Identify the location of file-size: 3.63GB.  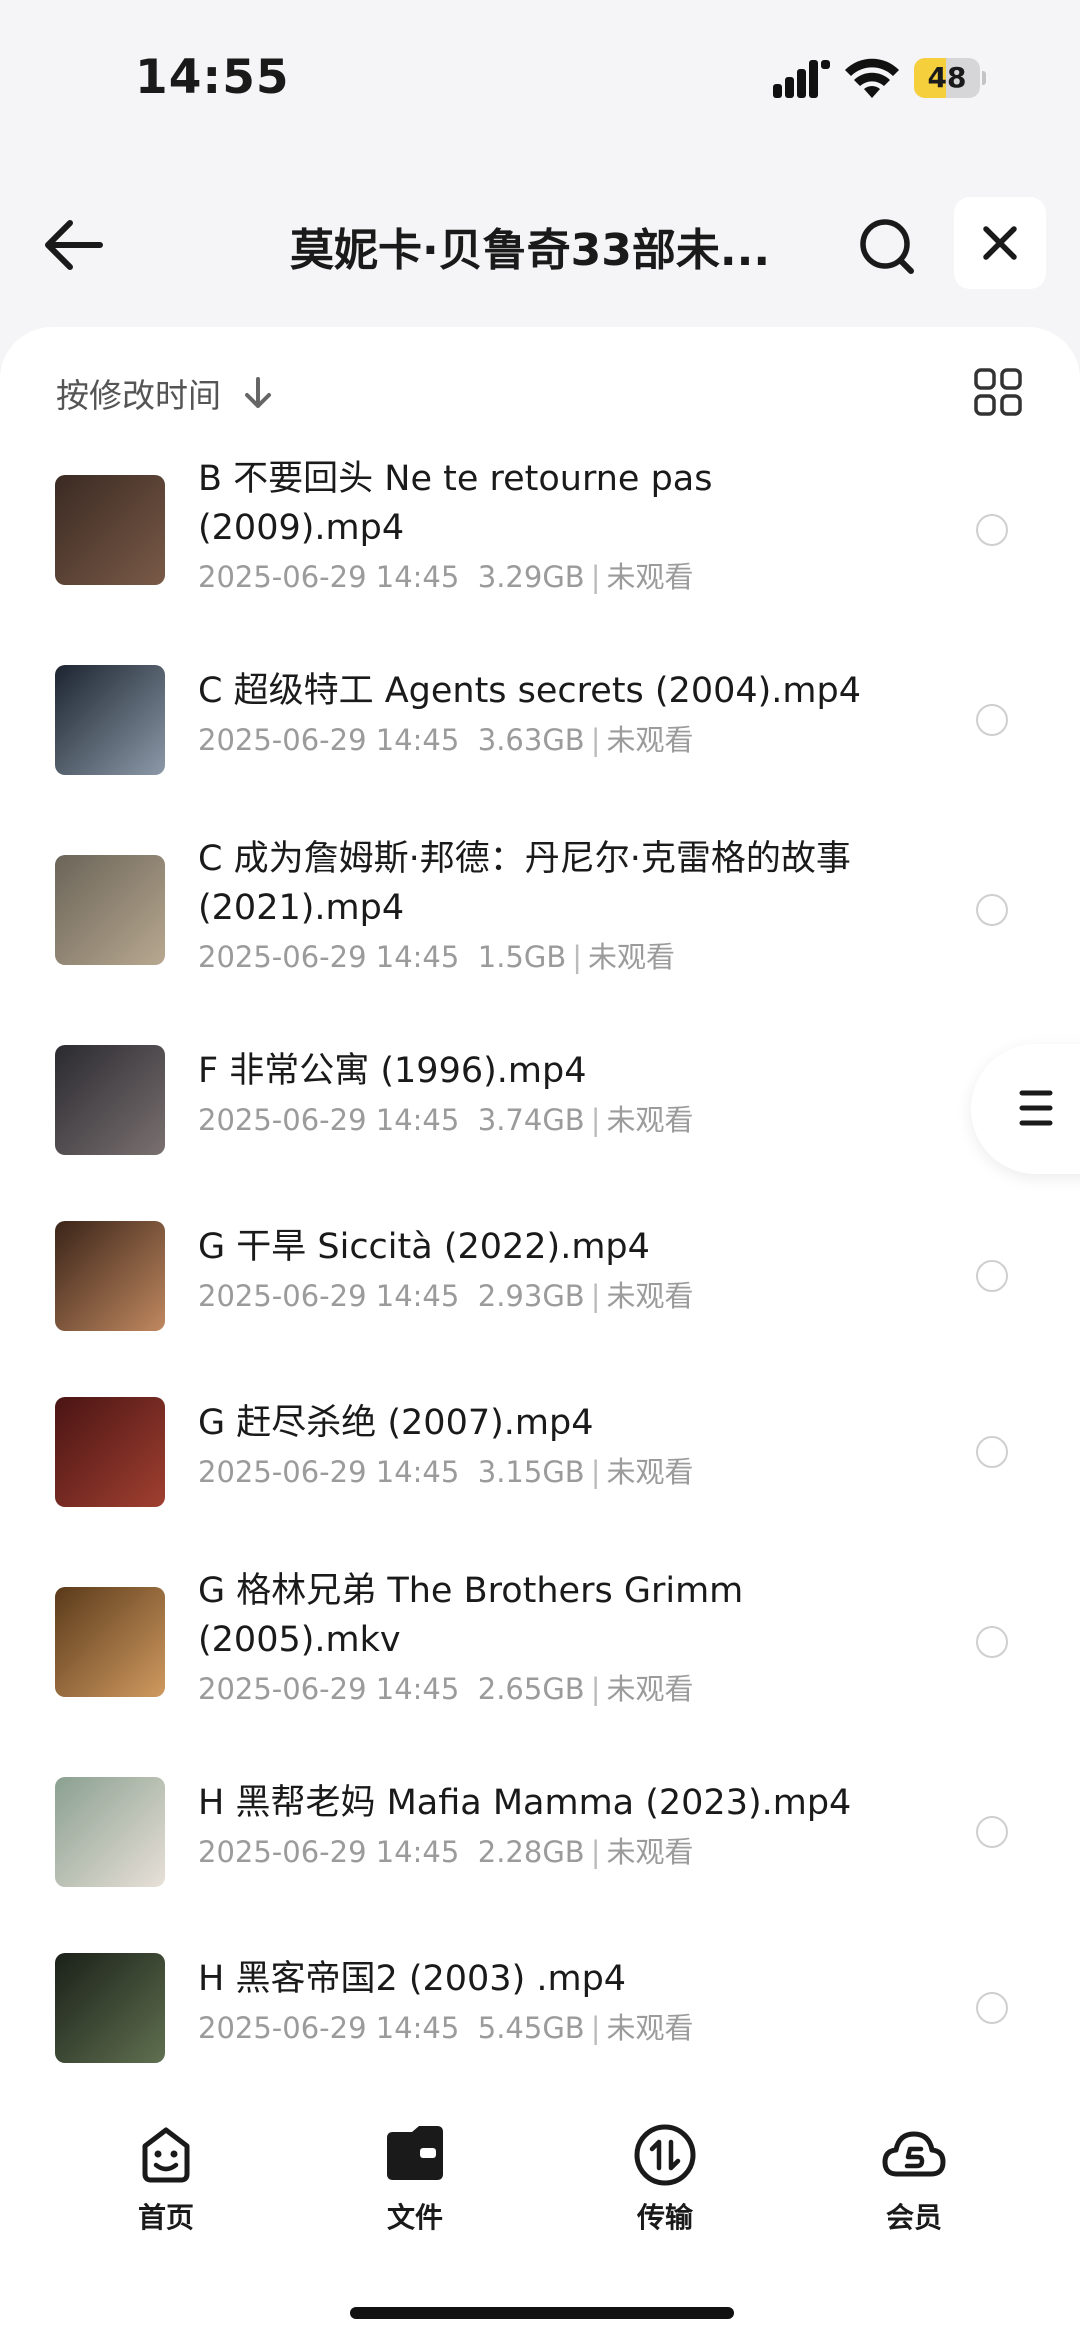
(531, 740).